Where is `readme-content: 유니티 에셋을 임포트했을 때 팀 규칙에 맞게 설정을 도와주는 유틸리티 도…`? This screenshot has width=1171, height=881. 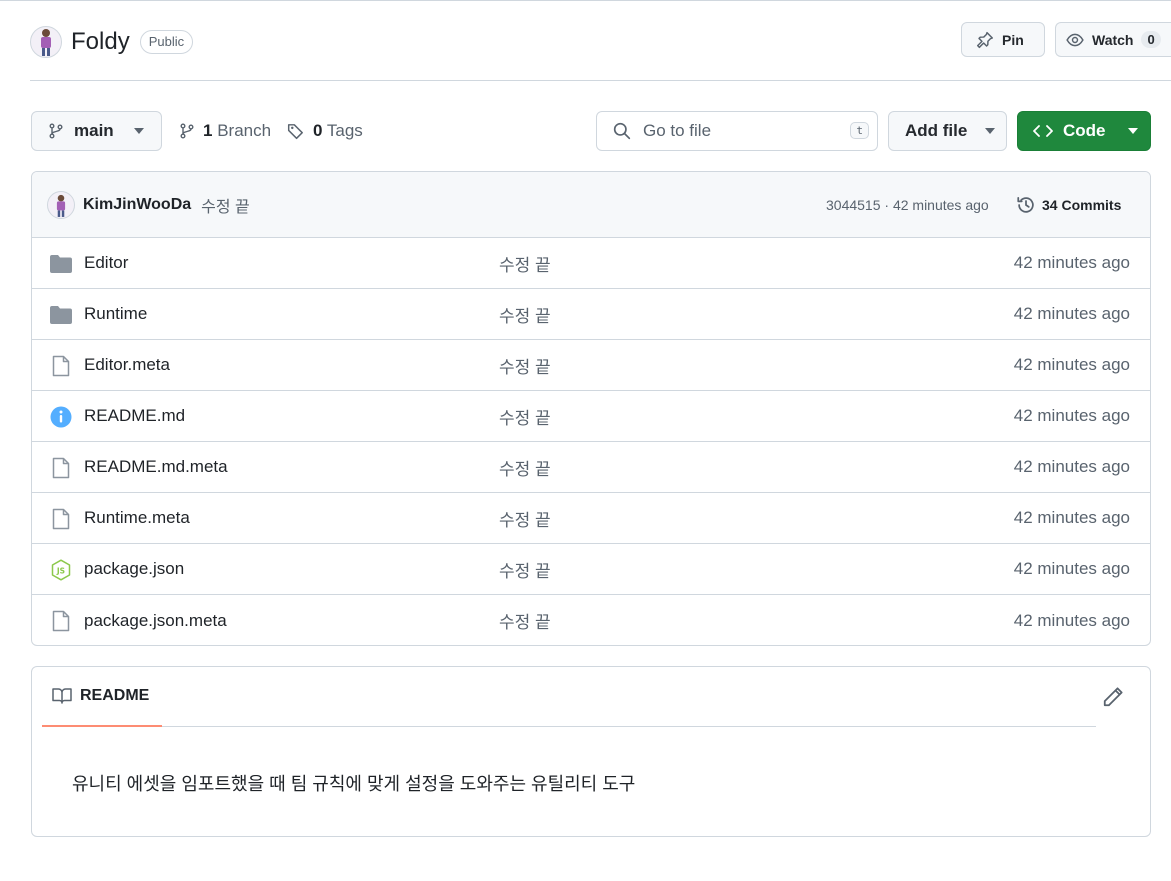
readme-content: 유니티 에셋을 임포트했을 때 팀 규칙에 맞게 설정을 도와주는 유틸리티 도… is located at coordinates (354, 784).